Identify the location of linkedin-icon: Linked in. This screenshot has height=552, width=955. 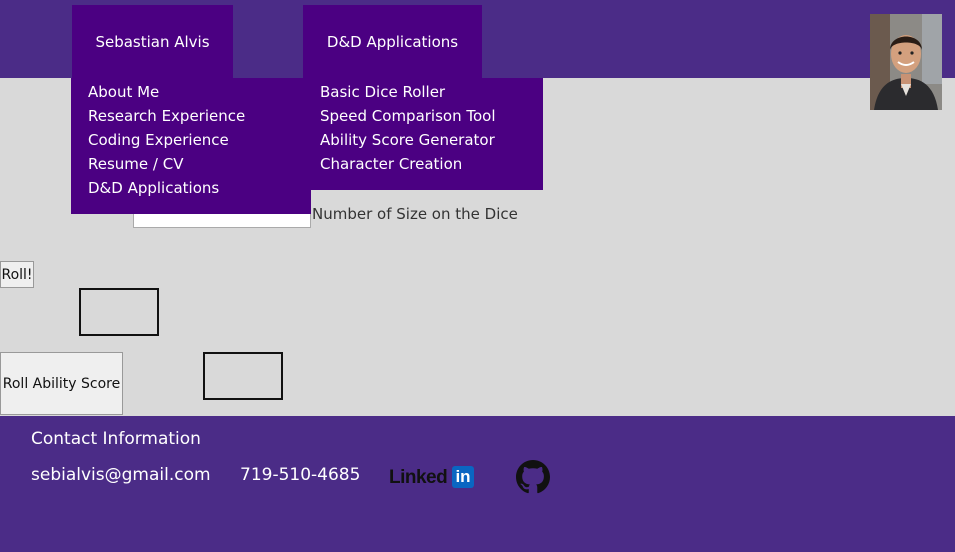
(438, 478).